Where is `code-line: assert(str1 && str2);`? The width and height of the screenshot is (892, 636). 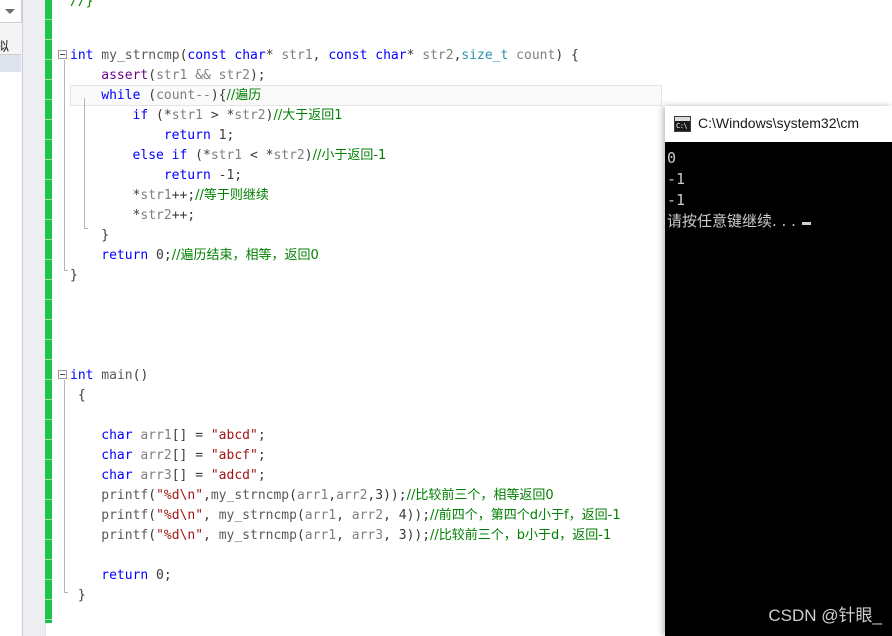
code-line: assert(str1 && str2); is located at coordinates (183, 76).